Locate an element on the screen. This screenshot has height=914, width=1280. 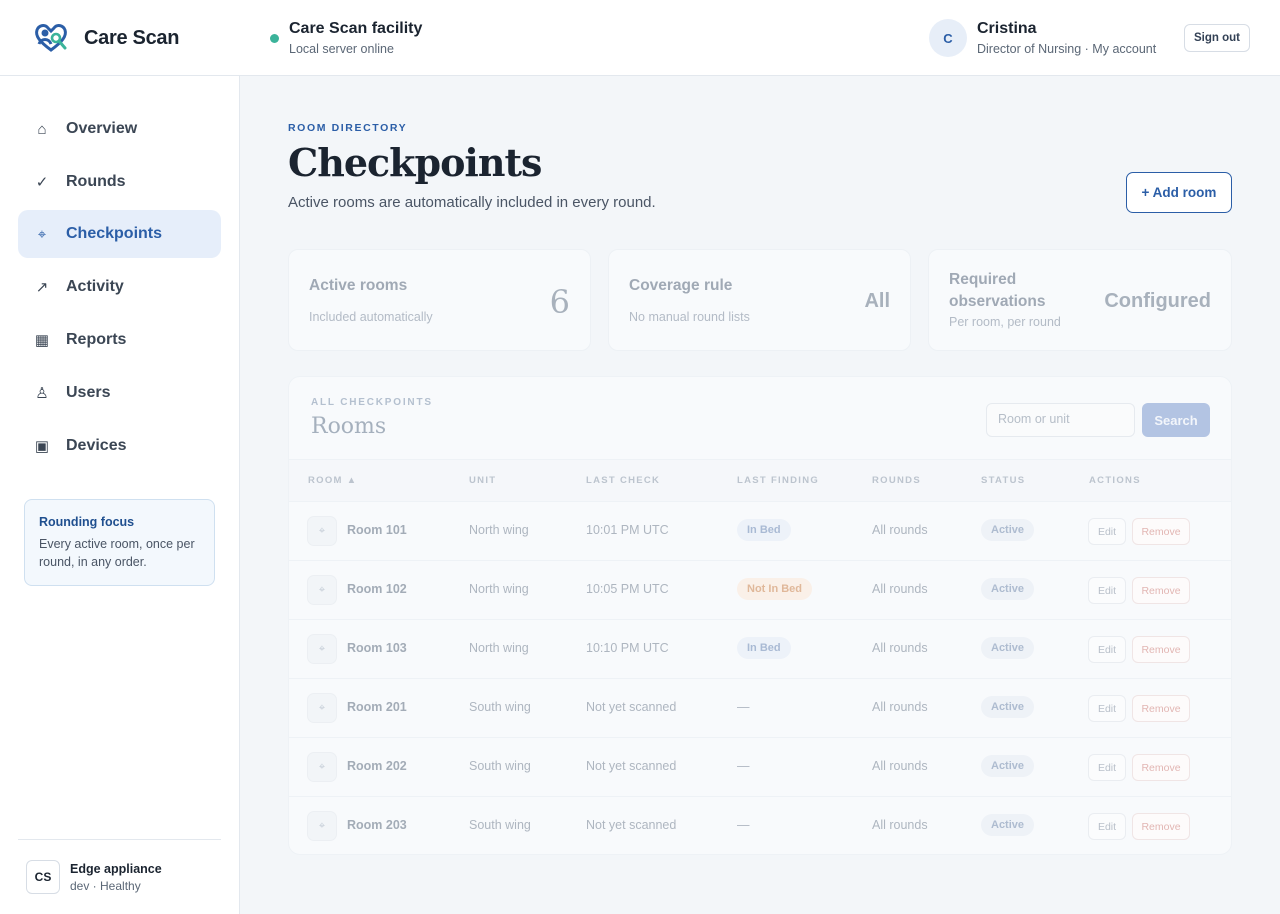
stat-sub: Included automatically is located at coordinates (371, 317).